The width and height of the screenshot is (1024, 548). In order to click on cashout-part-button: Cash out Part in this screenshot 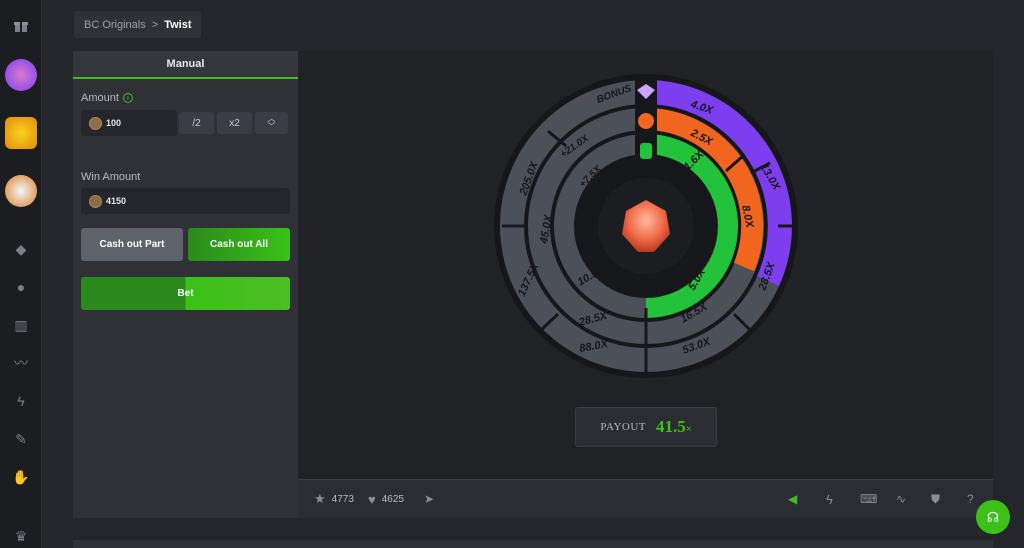, I will do `click(132, 244)`.